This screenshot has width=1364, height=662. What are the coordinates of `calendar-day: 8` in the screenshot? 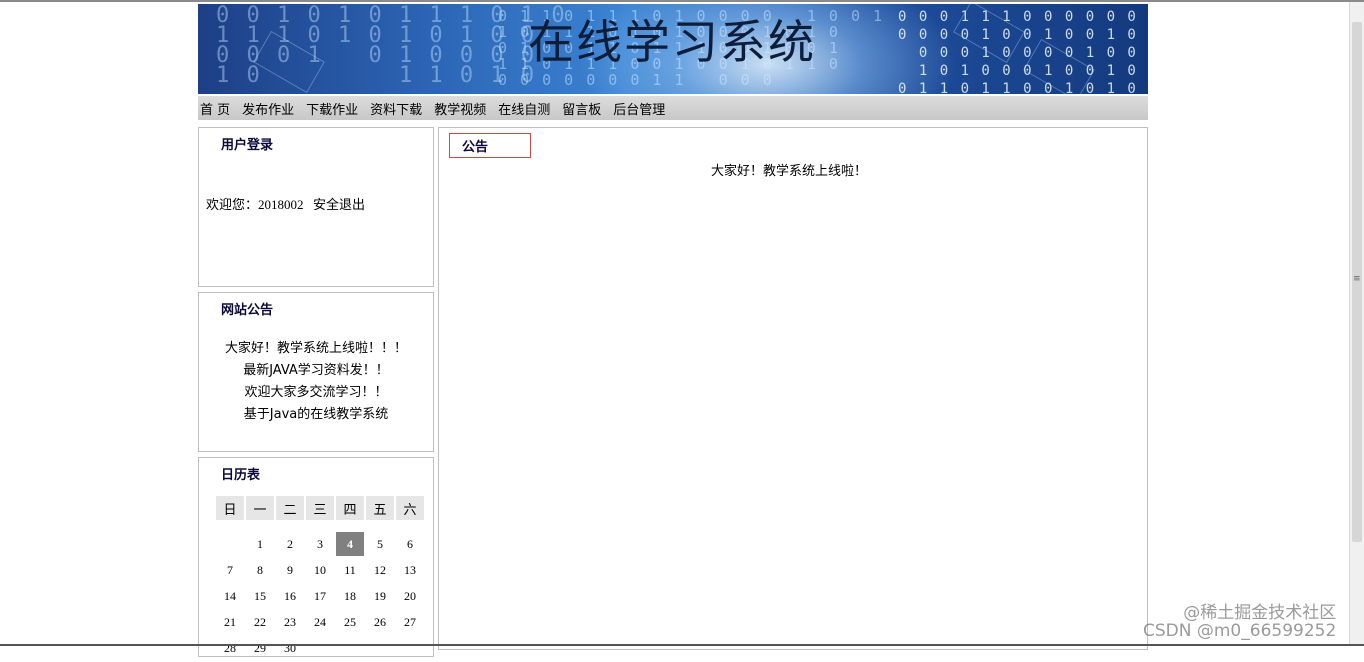 It's located at (260, 570).